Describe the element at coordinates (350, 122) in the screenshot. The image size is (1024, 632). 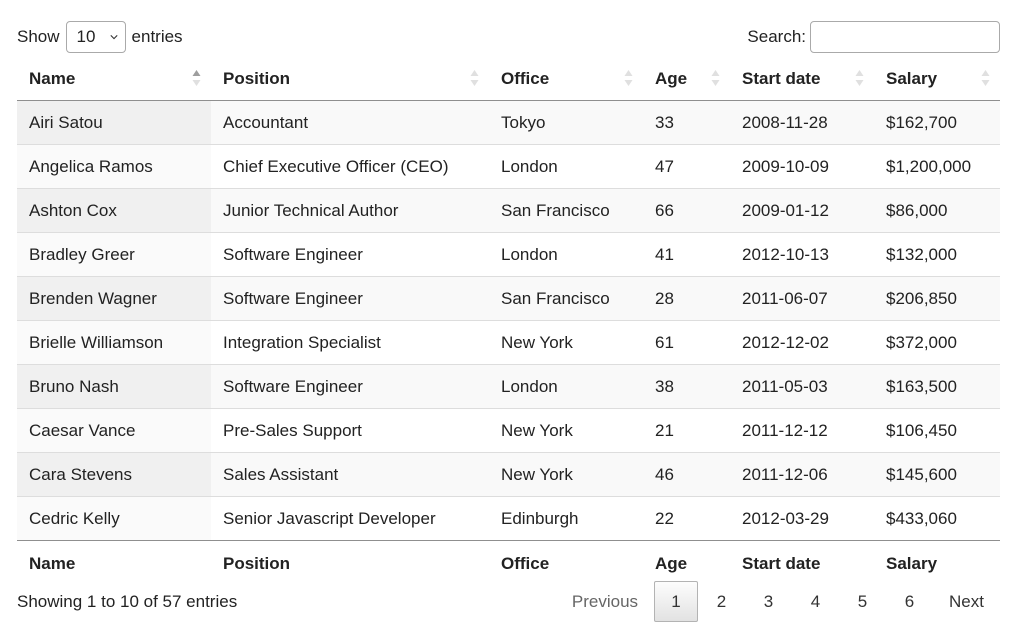
I see `cell-position: Accountant` at that location.